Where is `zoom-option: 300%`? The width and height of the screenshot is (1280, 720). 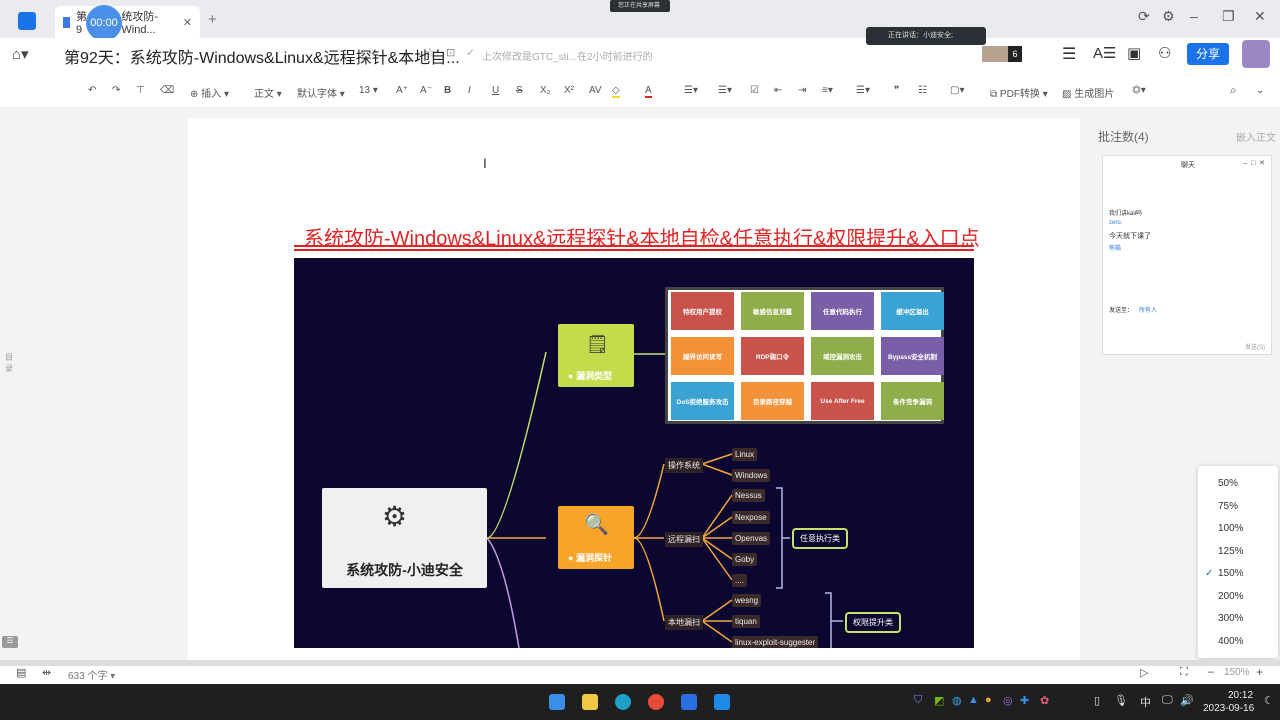
zoom-option: 300% is located at coordinates (1231, 618).